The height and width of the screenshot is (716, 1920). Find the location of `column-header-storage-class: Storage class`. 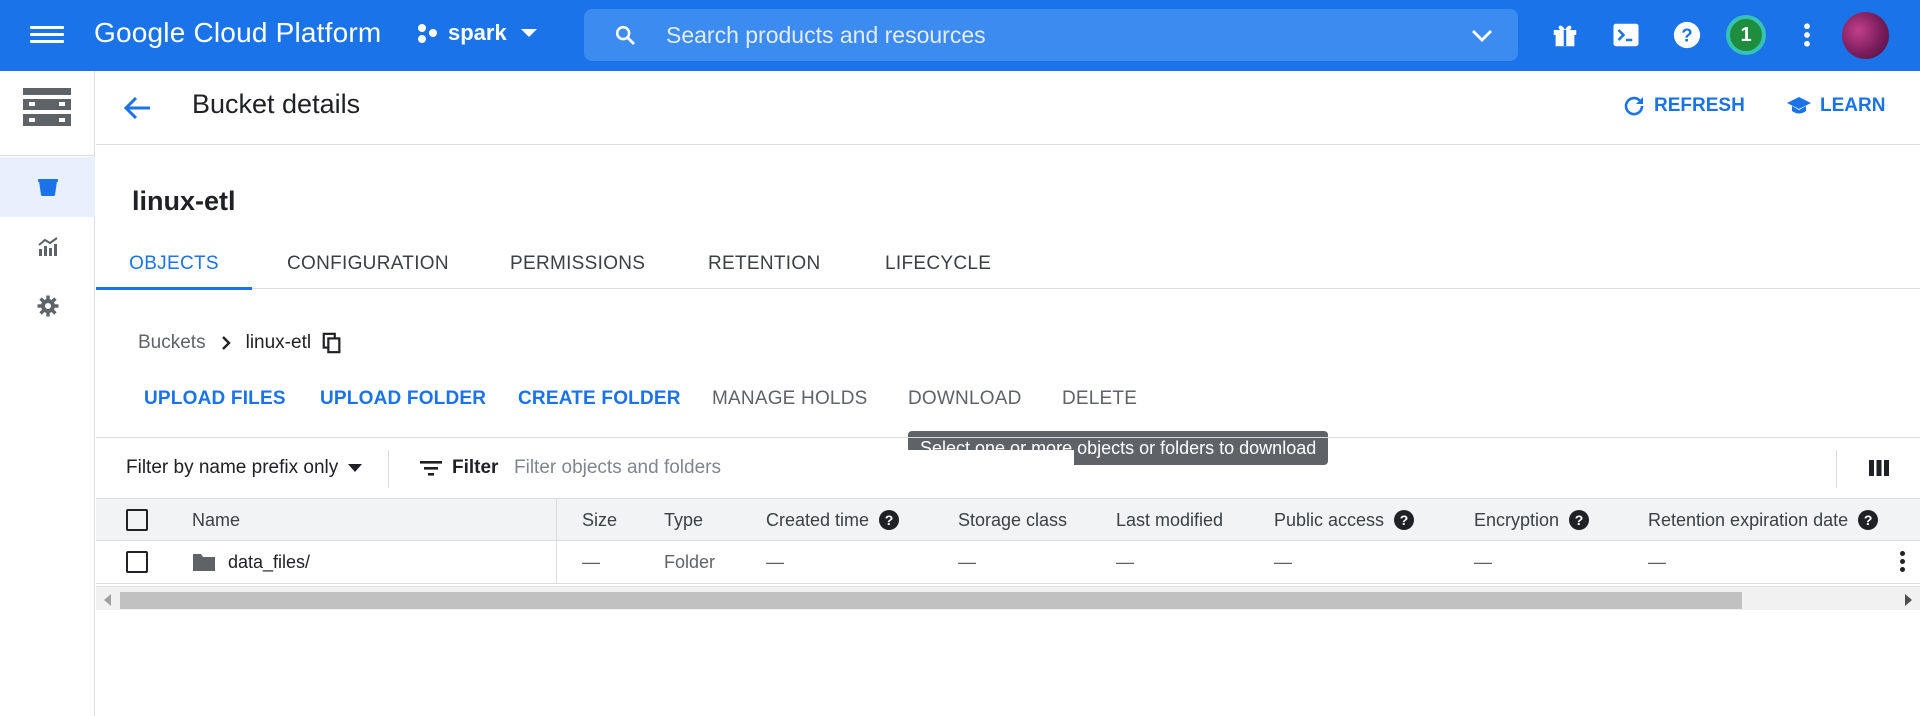

column-header-storage-class: Storage class is located at coordinates (1012, 520).